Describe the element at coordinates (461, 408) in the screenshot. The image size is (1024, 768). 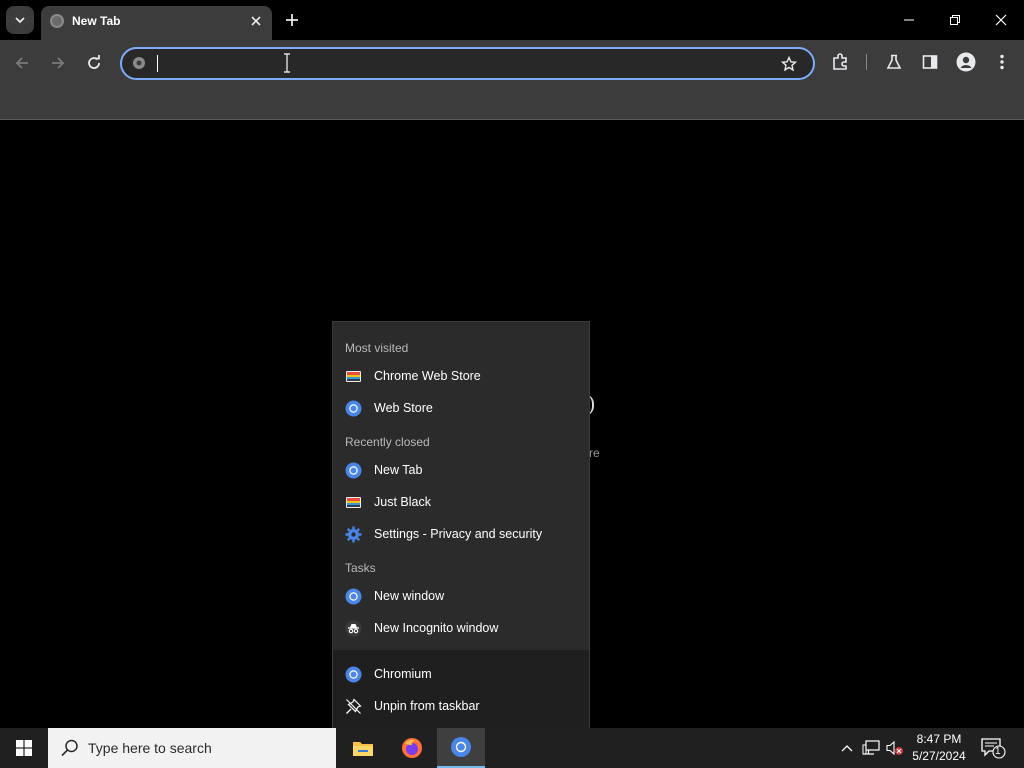
I see `jumplist-item-web-store: Web Store` at that location.